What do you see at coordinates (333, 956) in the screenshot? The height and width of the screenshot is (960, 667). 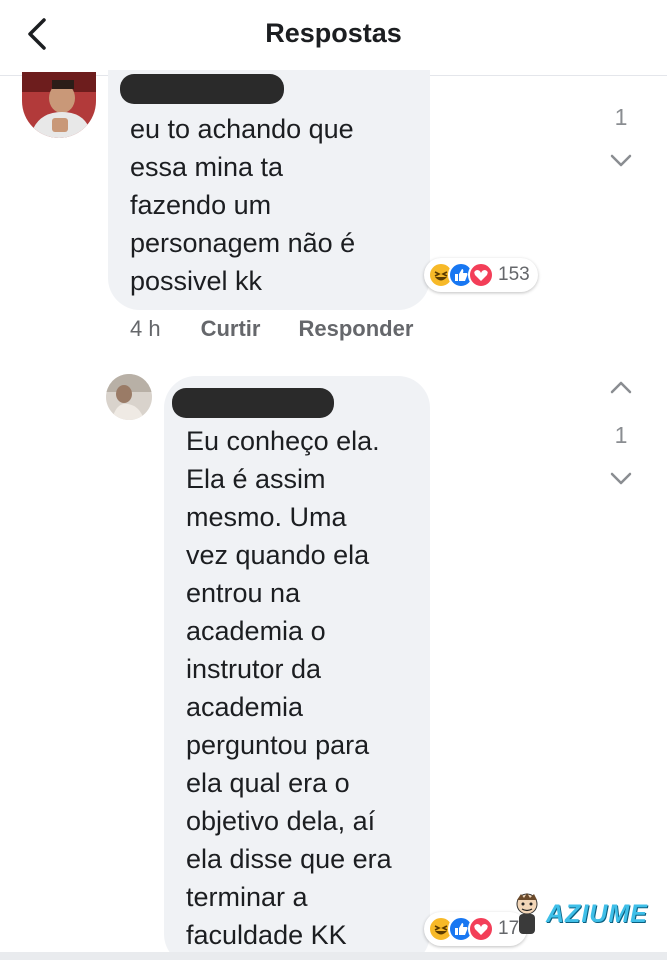 I see `composer-bar` at bounding box center [333, 956].